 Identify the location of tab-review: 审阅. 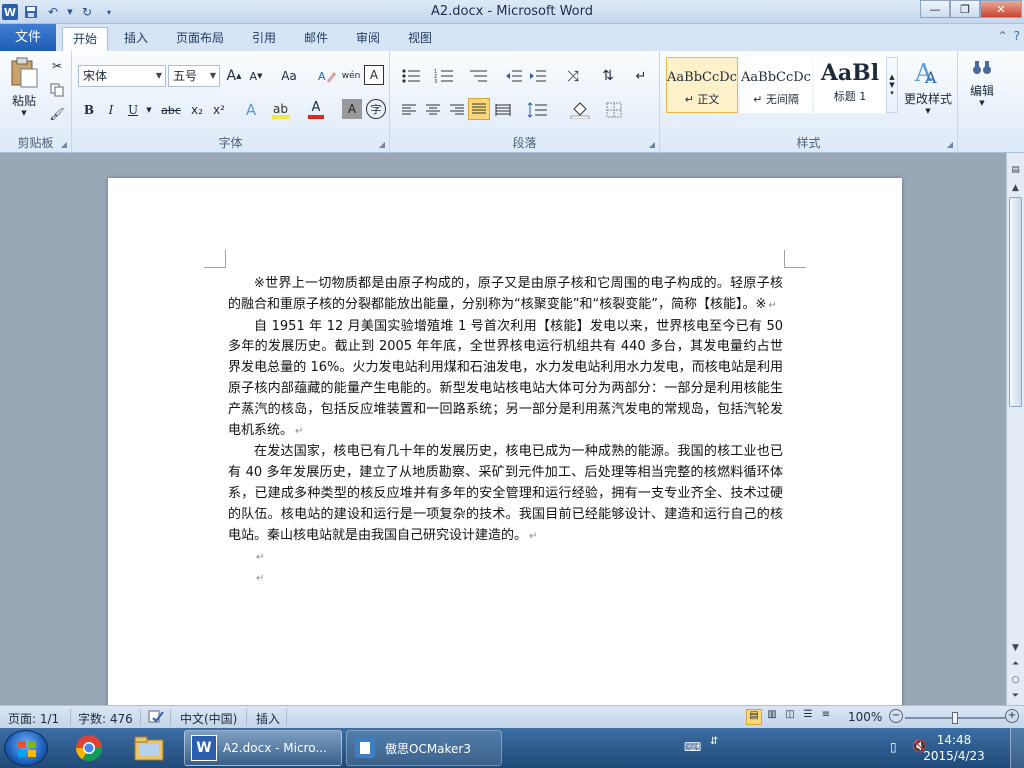
(368, 39).